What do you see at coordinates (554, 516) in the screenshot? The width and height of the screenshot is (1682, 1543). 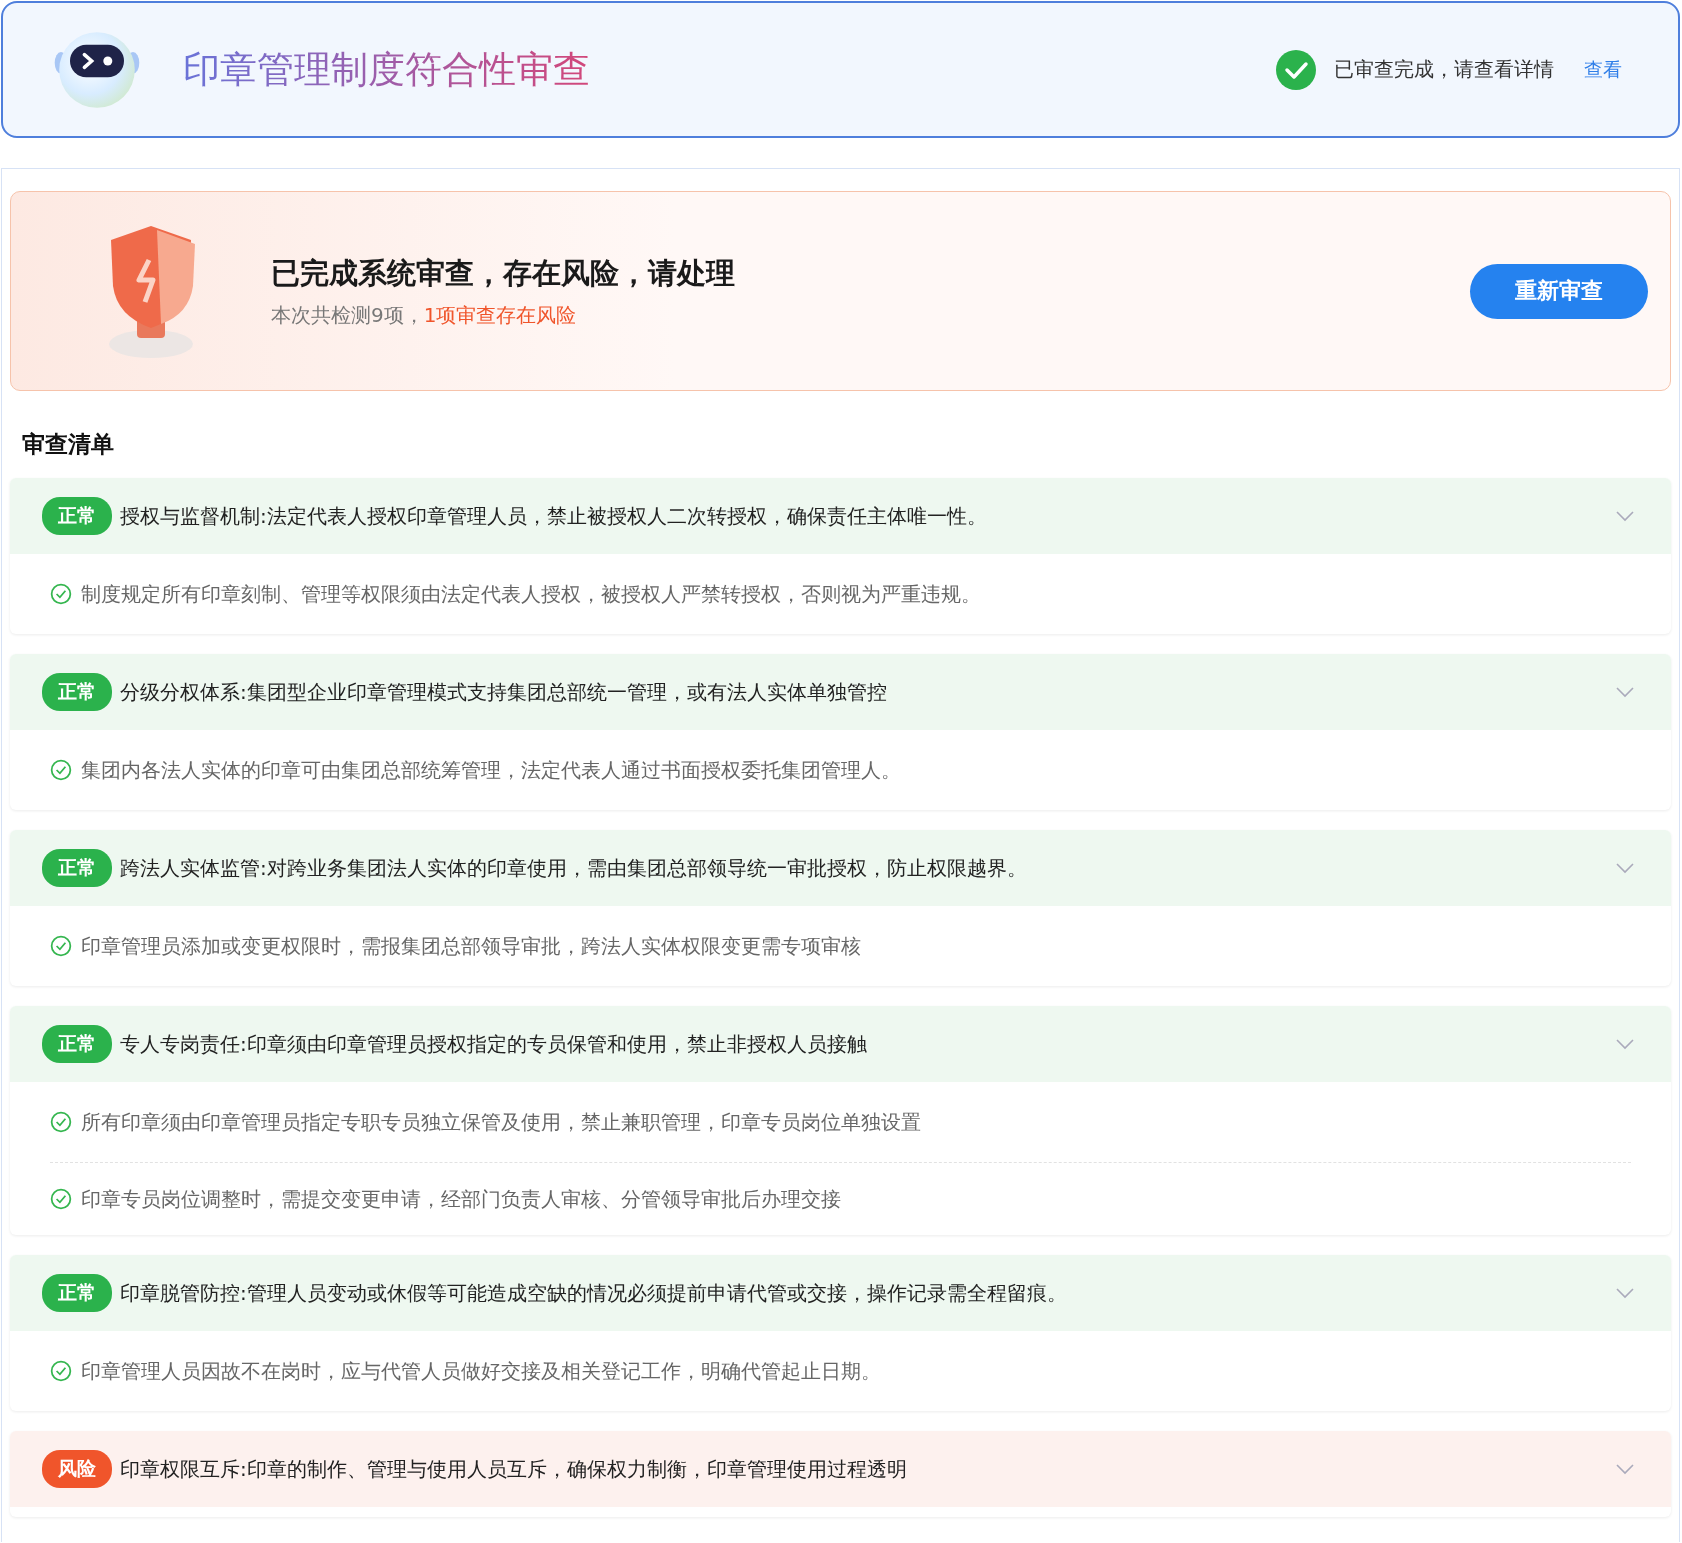 I see `item-title: 授权与监督机制:法定代表人授权印章管理人员，禁止被授权人二次转授权，确保责任主体唯一性。` at bounding box center [554, 516].